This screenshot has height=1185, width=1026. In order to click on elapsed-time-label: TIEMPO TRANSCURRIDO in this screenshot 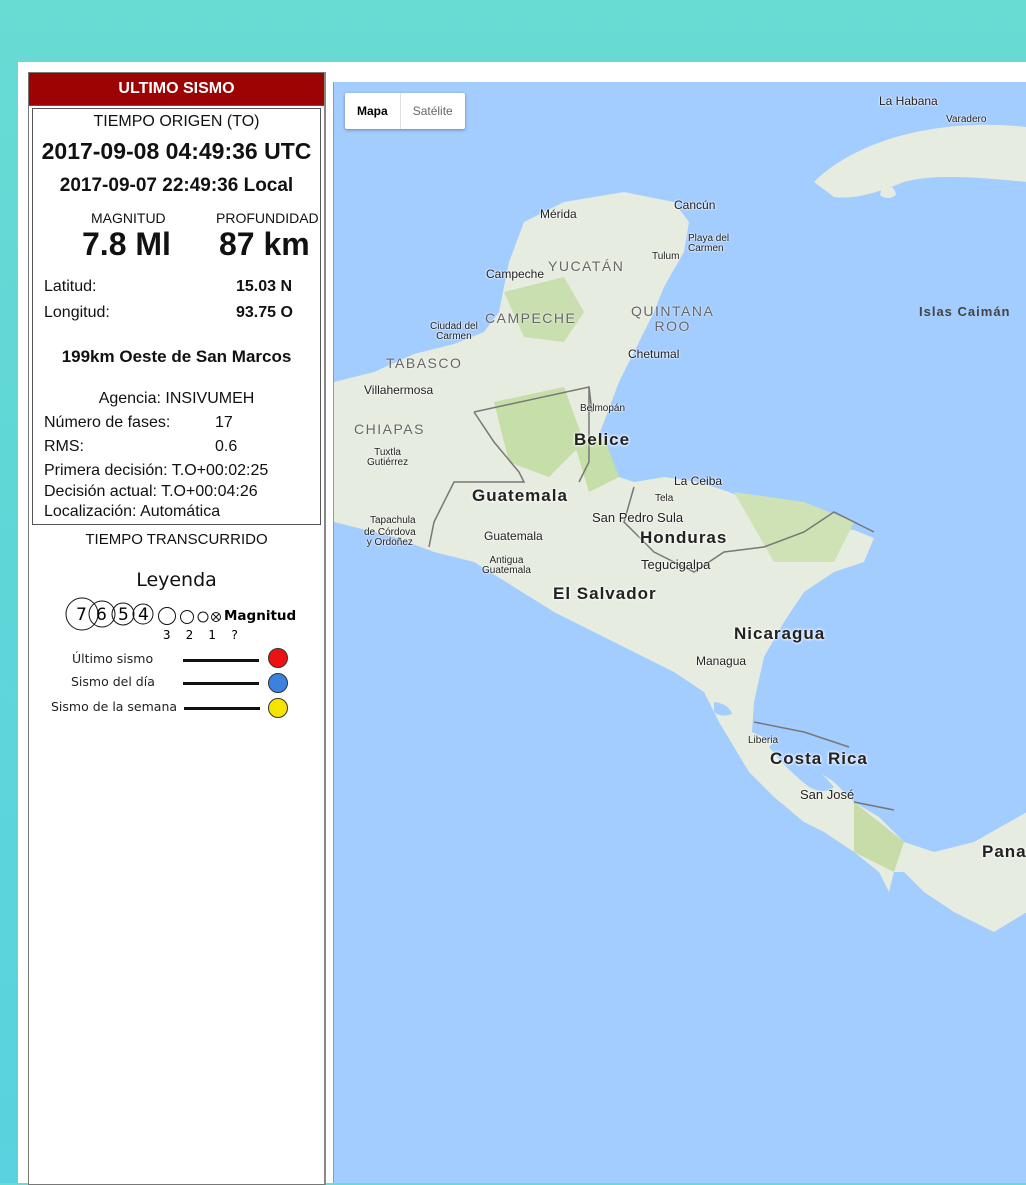, I will do `click(176, 539)`.